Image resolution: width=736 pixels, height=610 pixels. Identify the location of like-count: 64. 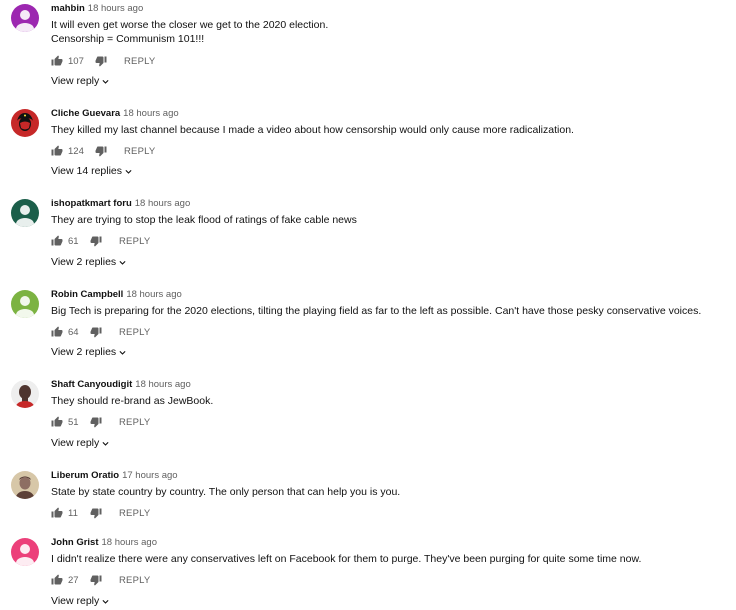
(73, 332).